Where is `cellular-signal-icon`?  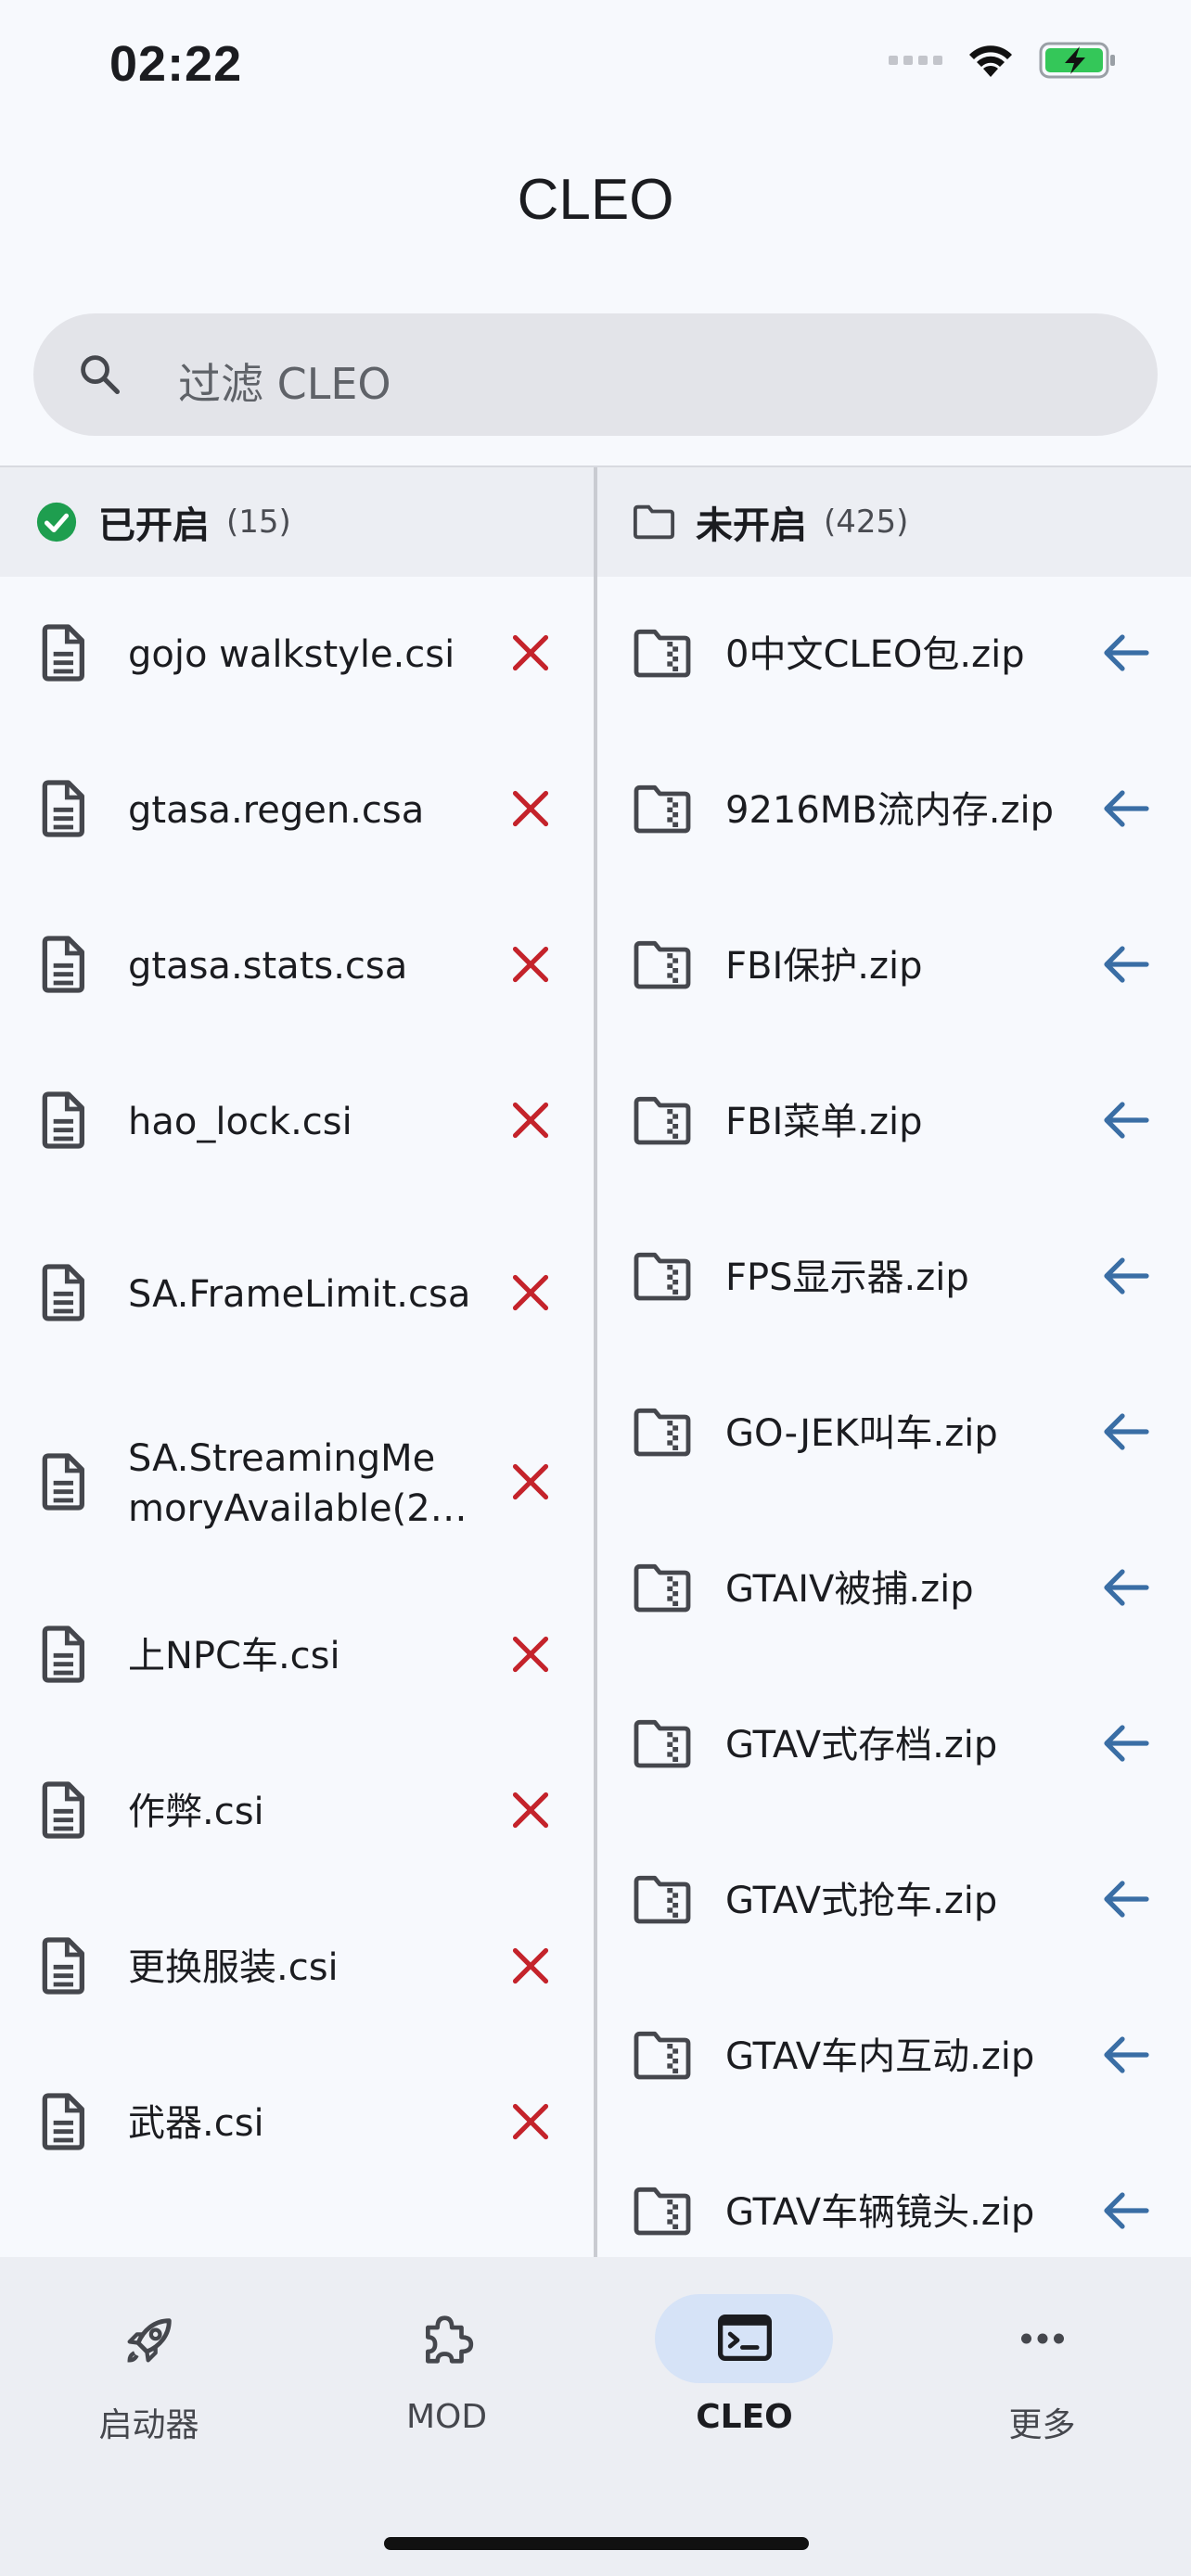
cellular-signal-icon is located at coordinates (916, 61).